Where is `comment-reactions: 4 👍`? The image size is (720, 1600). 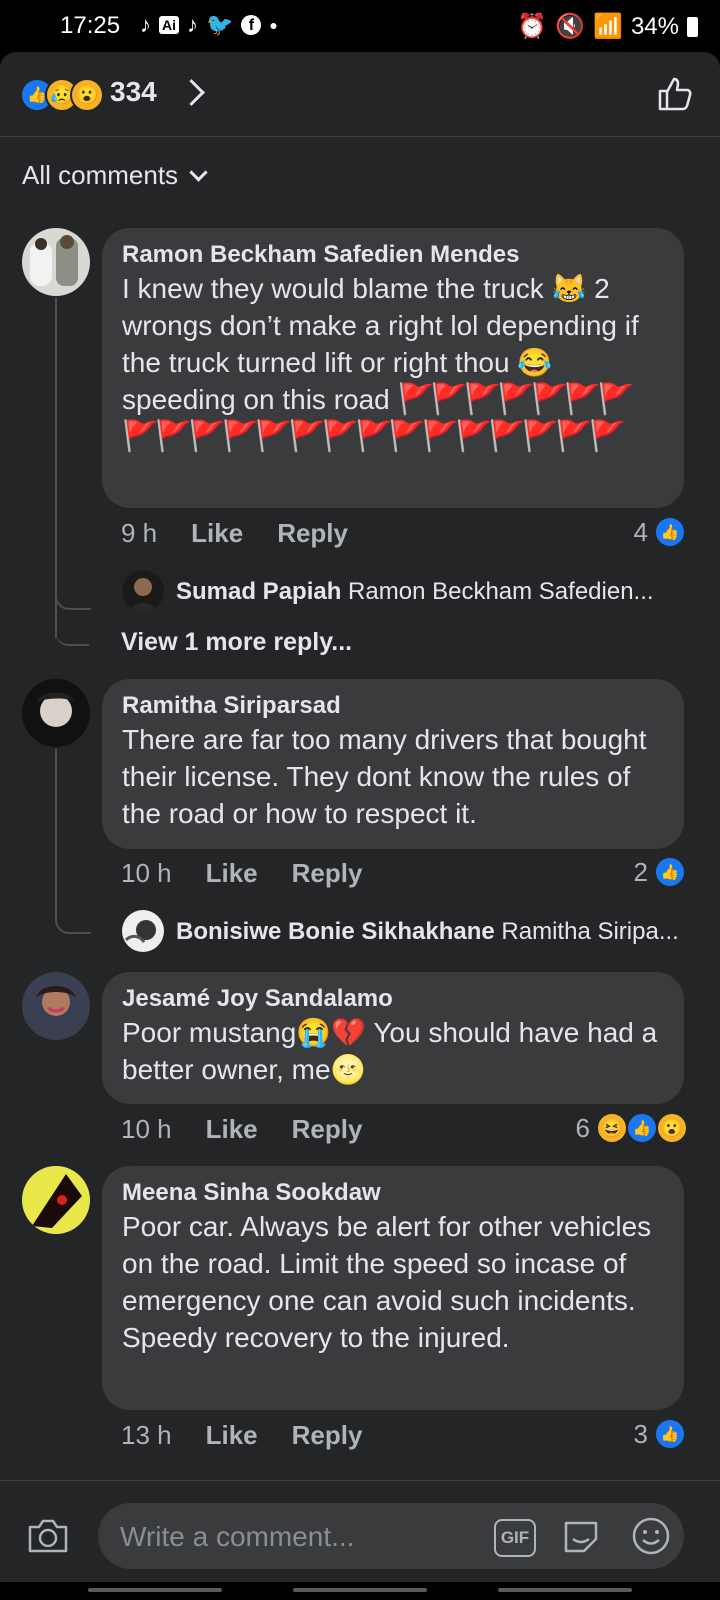 comment-reactions: 4 👍 is located at coordinates (660, 532).